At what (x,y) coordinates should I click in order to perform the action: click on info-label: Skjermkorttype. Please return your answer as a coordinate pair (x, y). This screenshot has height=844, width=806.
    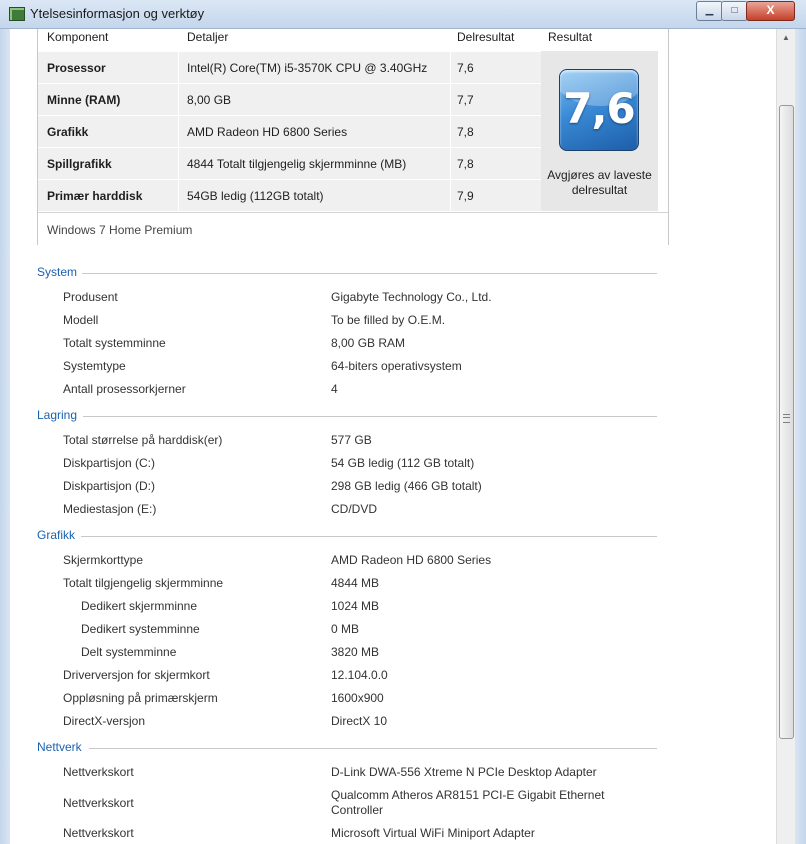
    Looking at the image, I should click on (103, 560).